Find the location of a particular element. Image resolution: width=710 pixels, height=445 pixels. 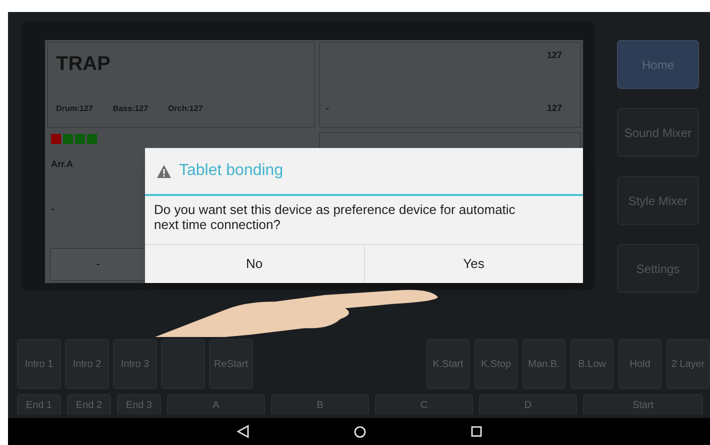

pad-button: A is located at coordinates (216, 404).